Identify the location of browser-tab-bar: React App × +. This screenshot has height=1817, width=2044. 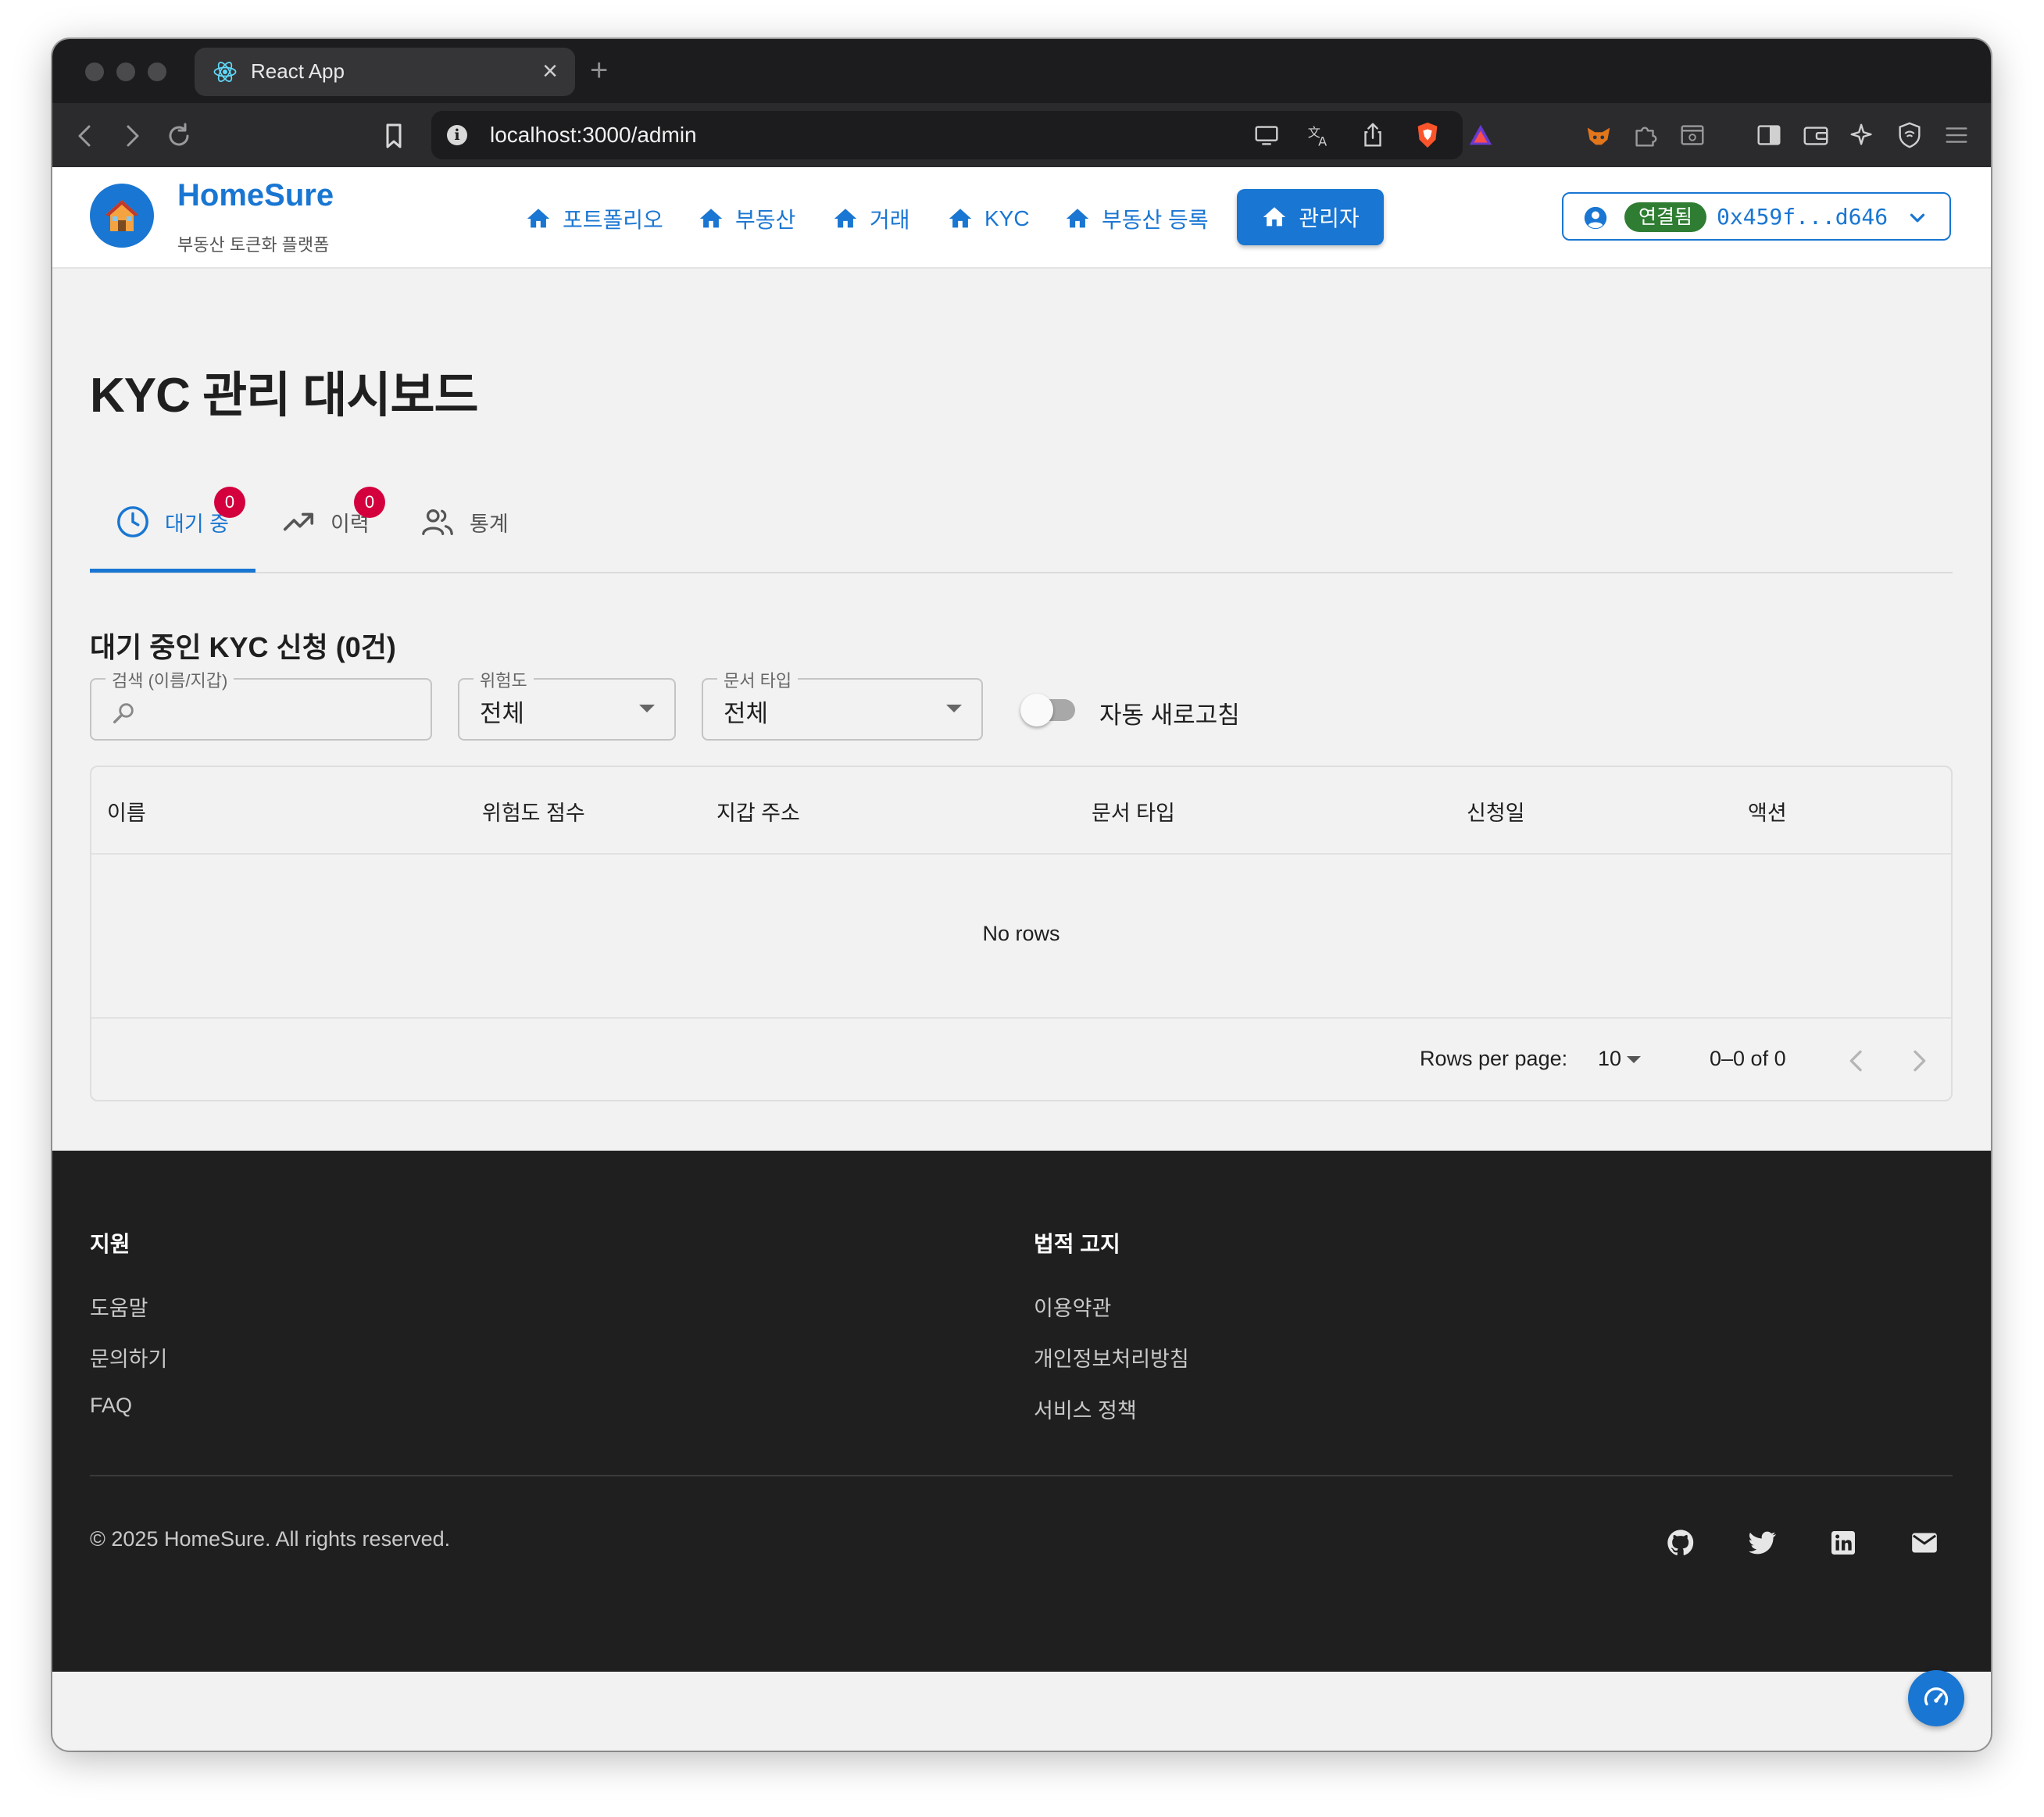
(1022, 71).